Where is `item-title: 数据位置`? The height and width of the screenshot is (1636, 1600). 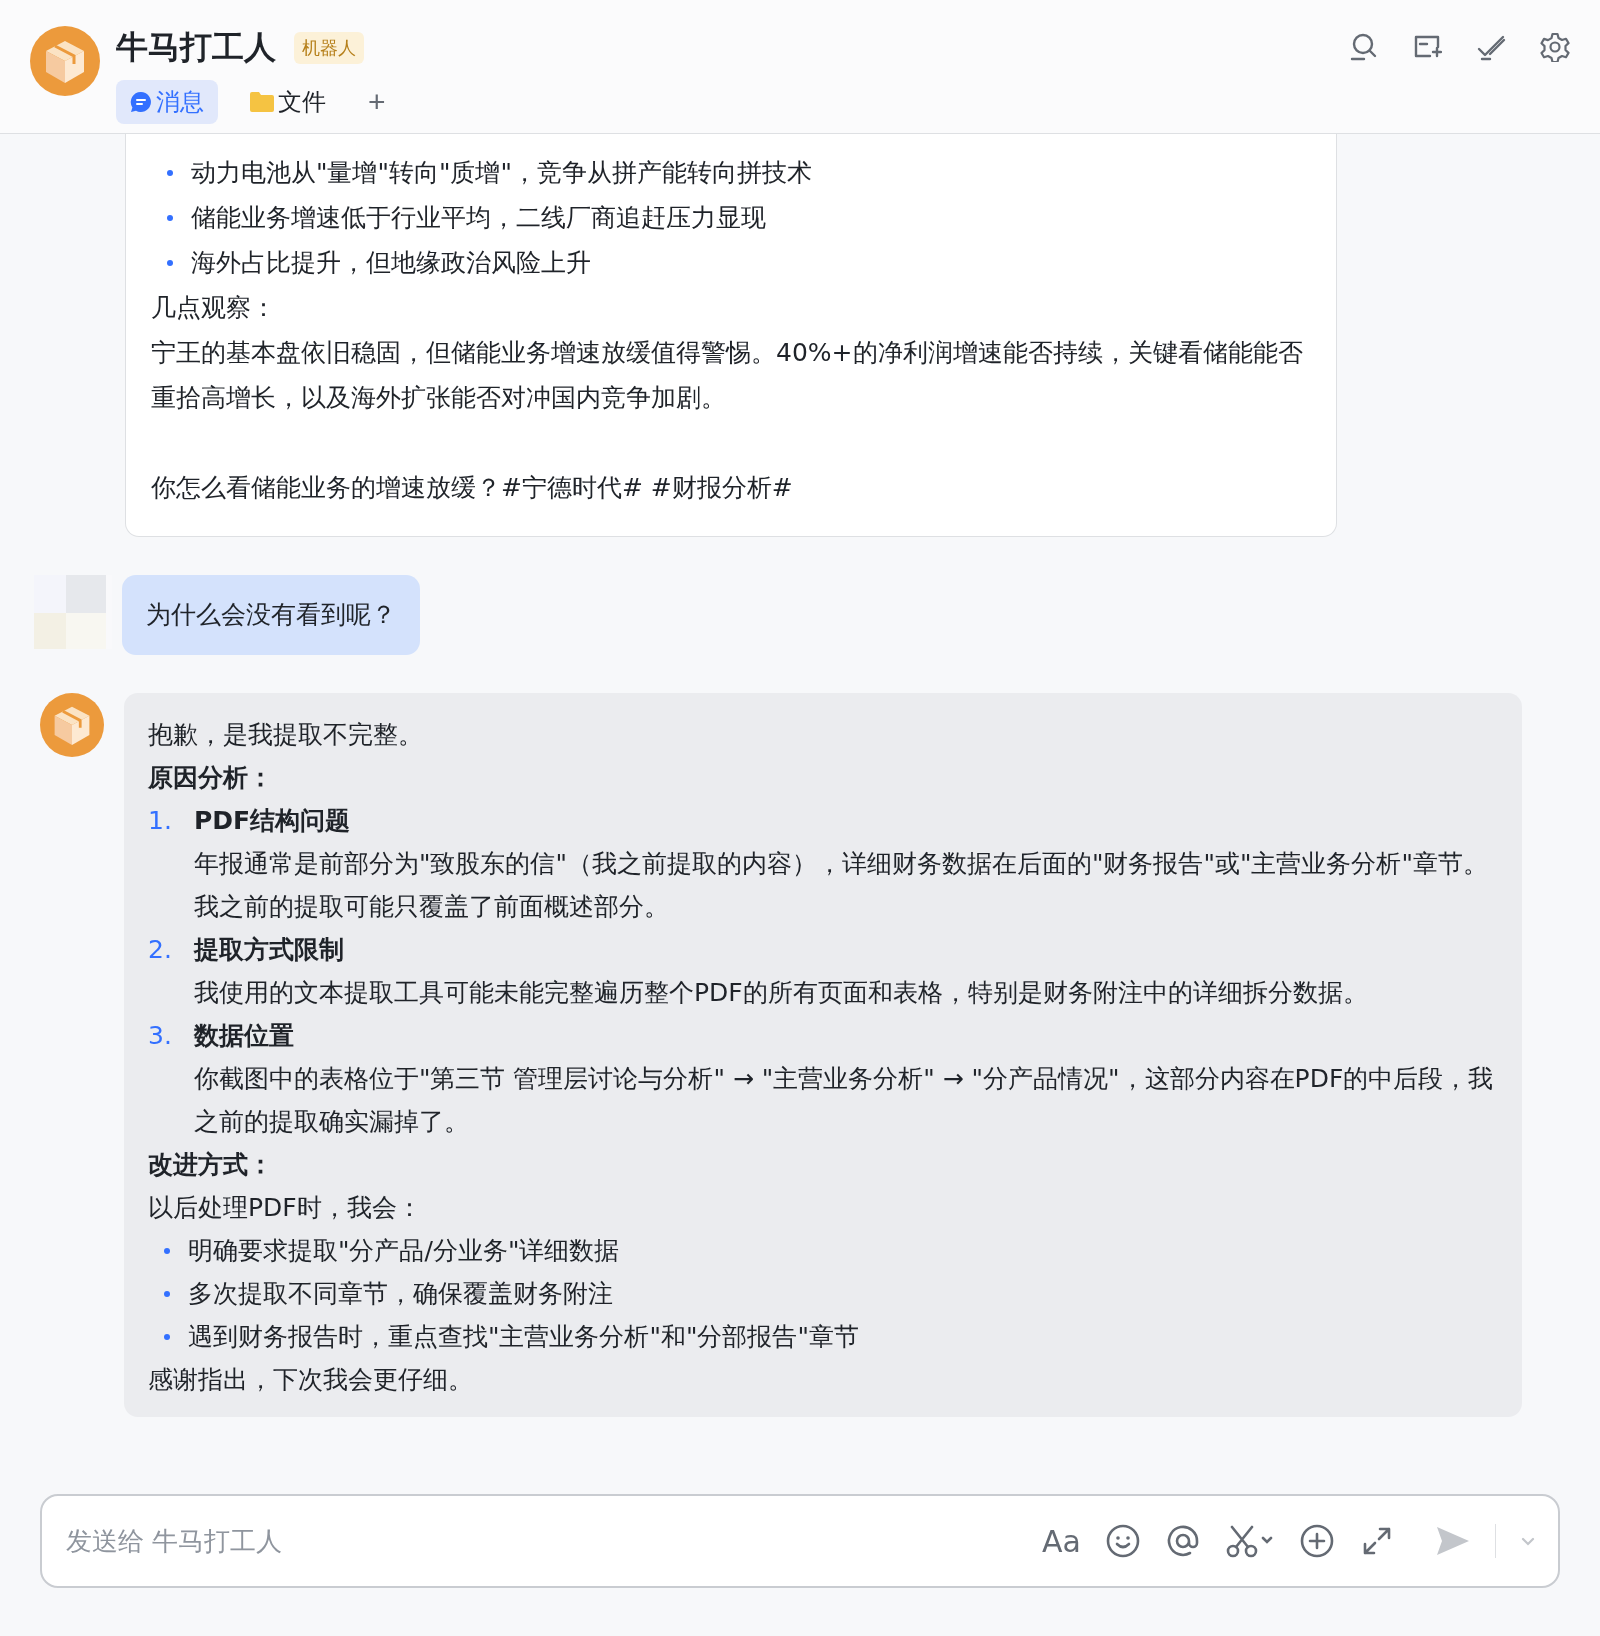 item-title: 数据位置 is located at coordinates (244, 1036).